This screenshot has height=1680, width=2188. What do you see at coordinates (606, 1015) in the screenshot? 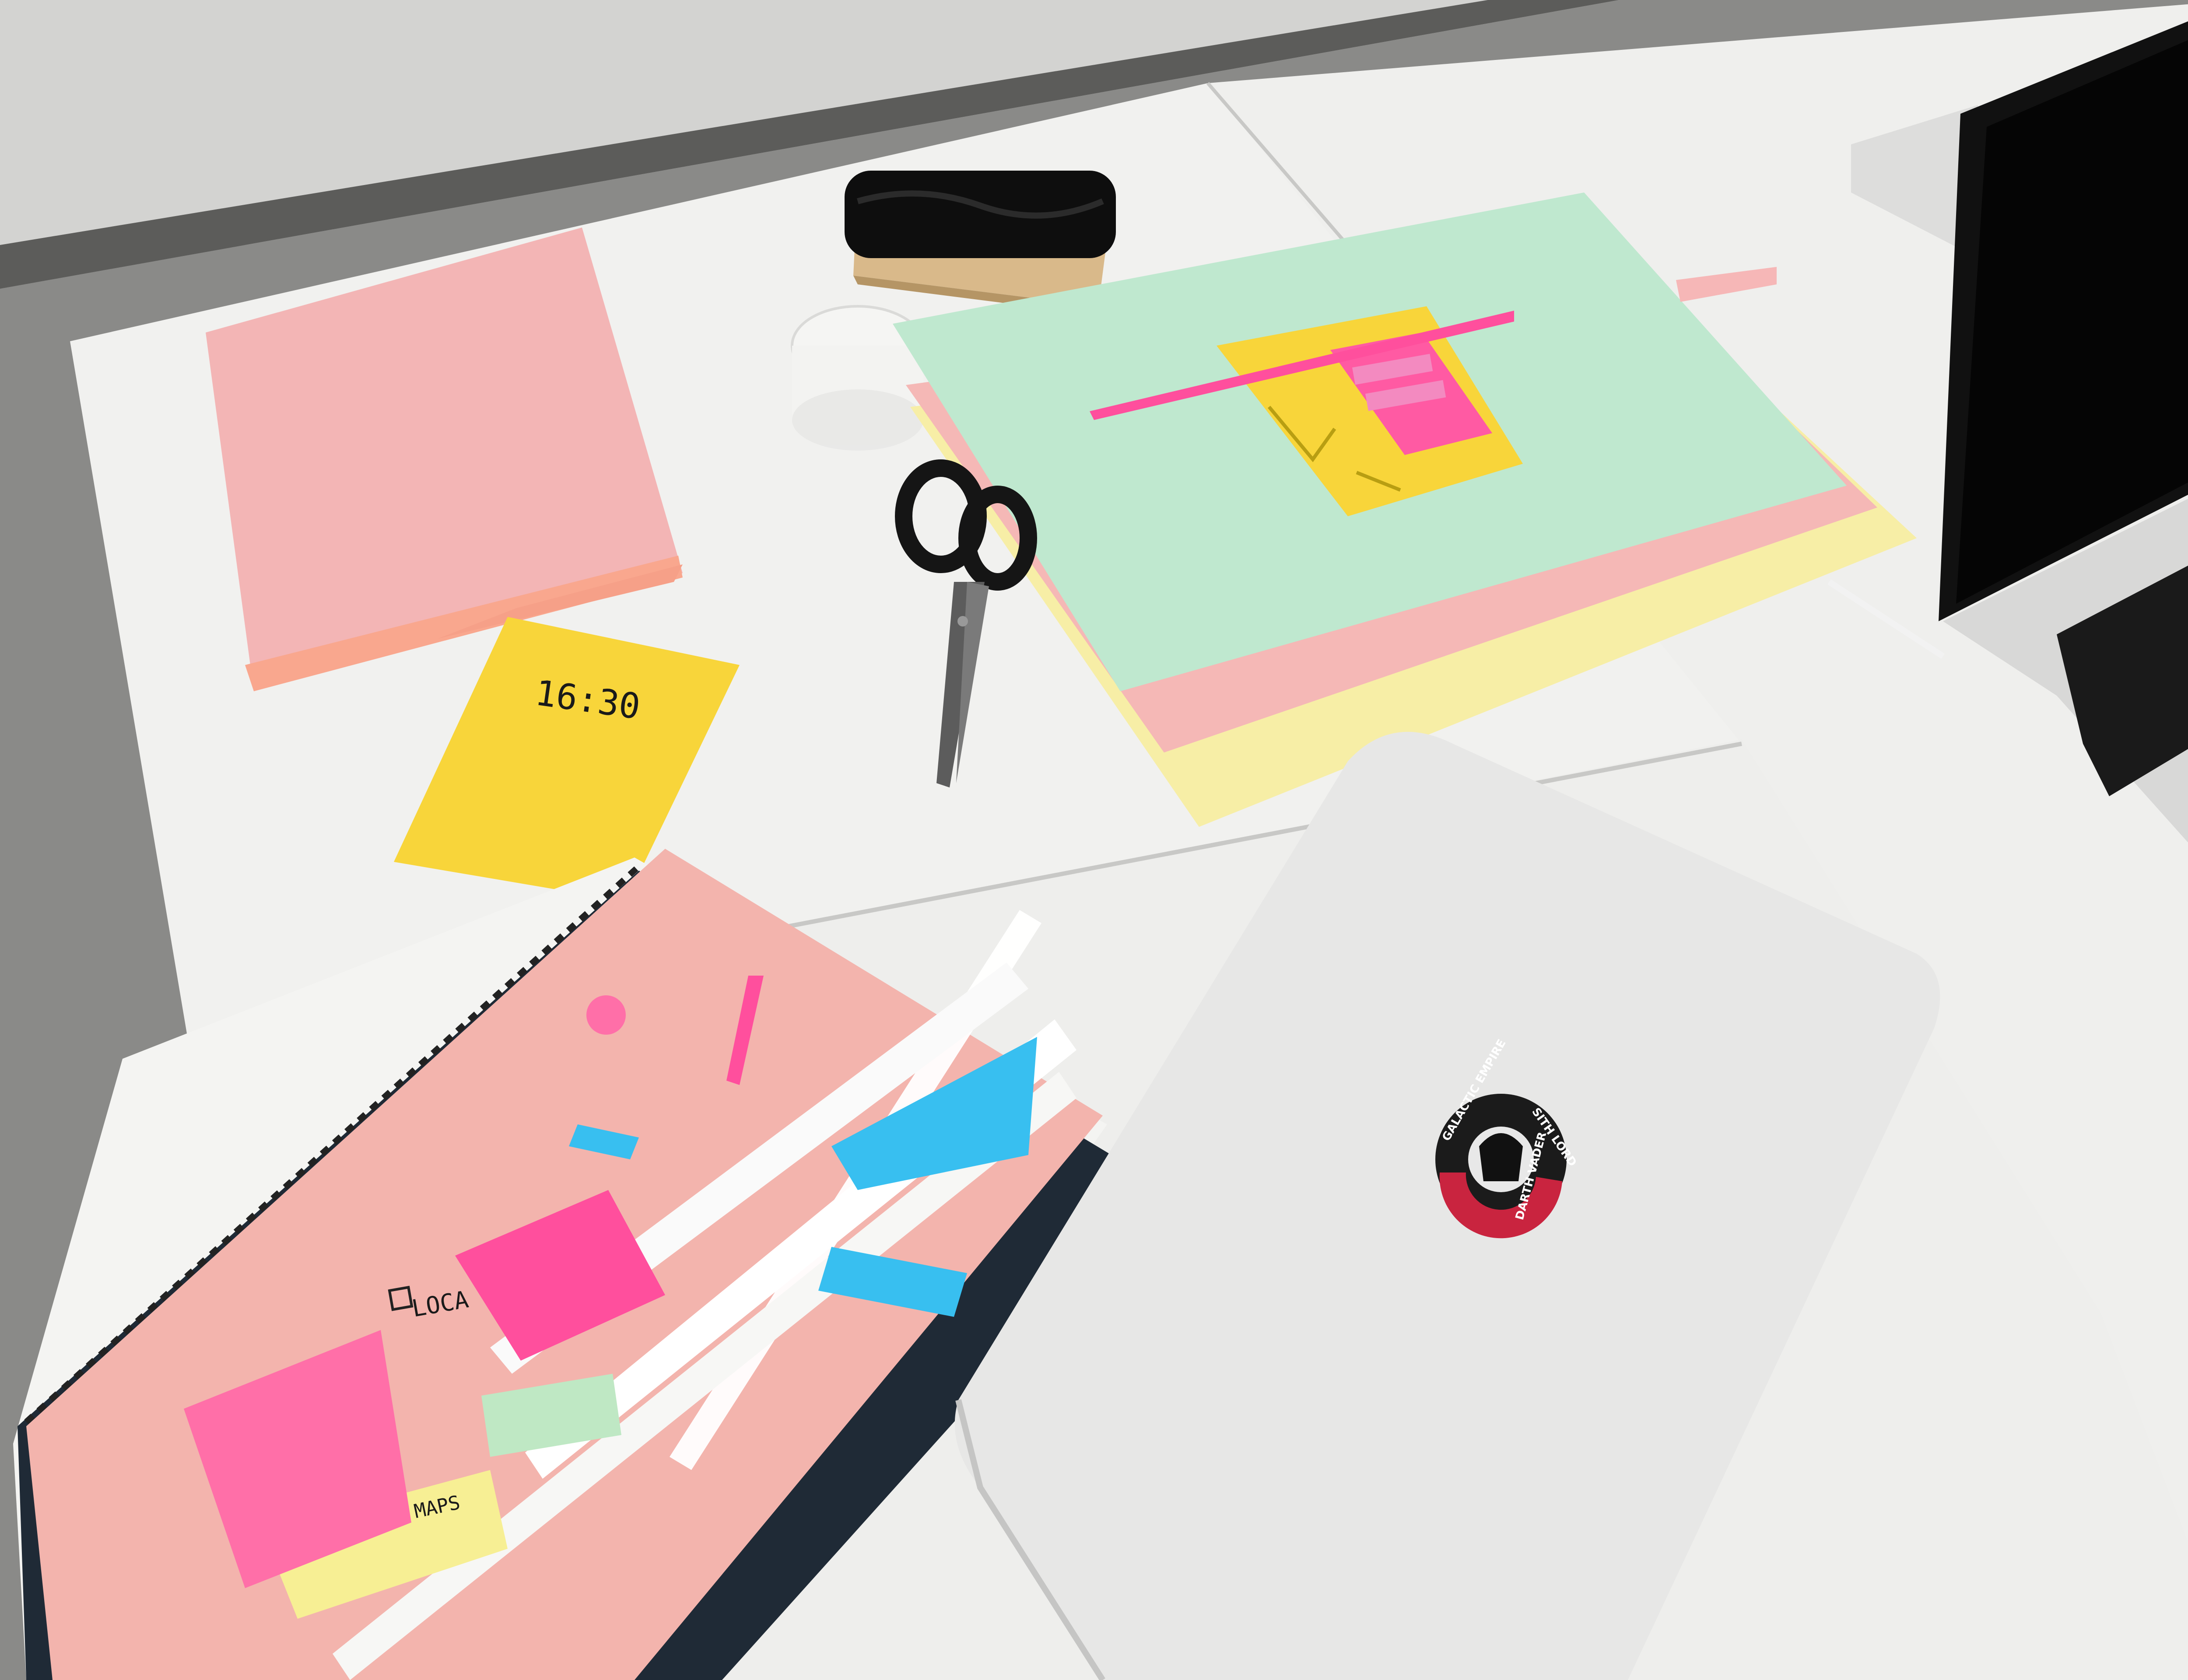
I see `pink-dot` at bounding box center [606, 1015].